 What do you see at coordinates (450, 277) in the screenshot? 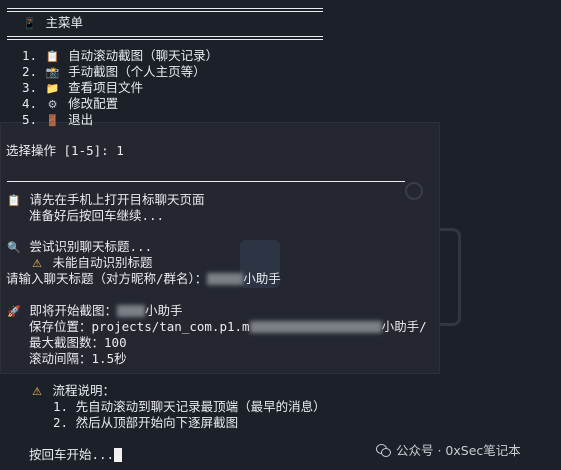
I see `background-bracket-shape` at bounding box center [450, 277].